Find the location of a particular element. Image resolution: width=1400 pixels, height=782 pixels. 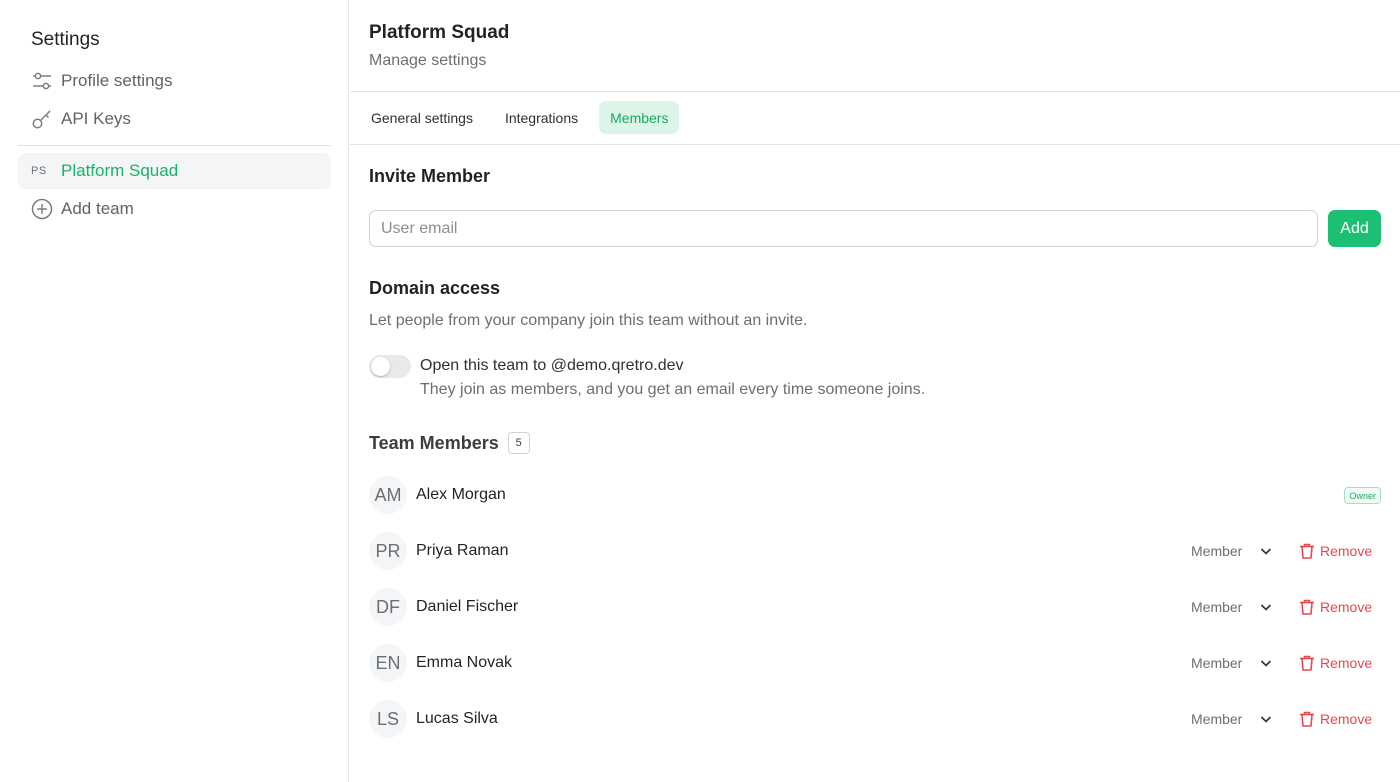

add-team-button: Add team is located at coordinates (82, 209).